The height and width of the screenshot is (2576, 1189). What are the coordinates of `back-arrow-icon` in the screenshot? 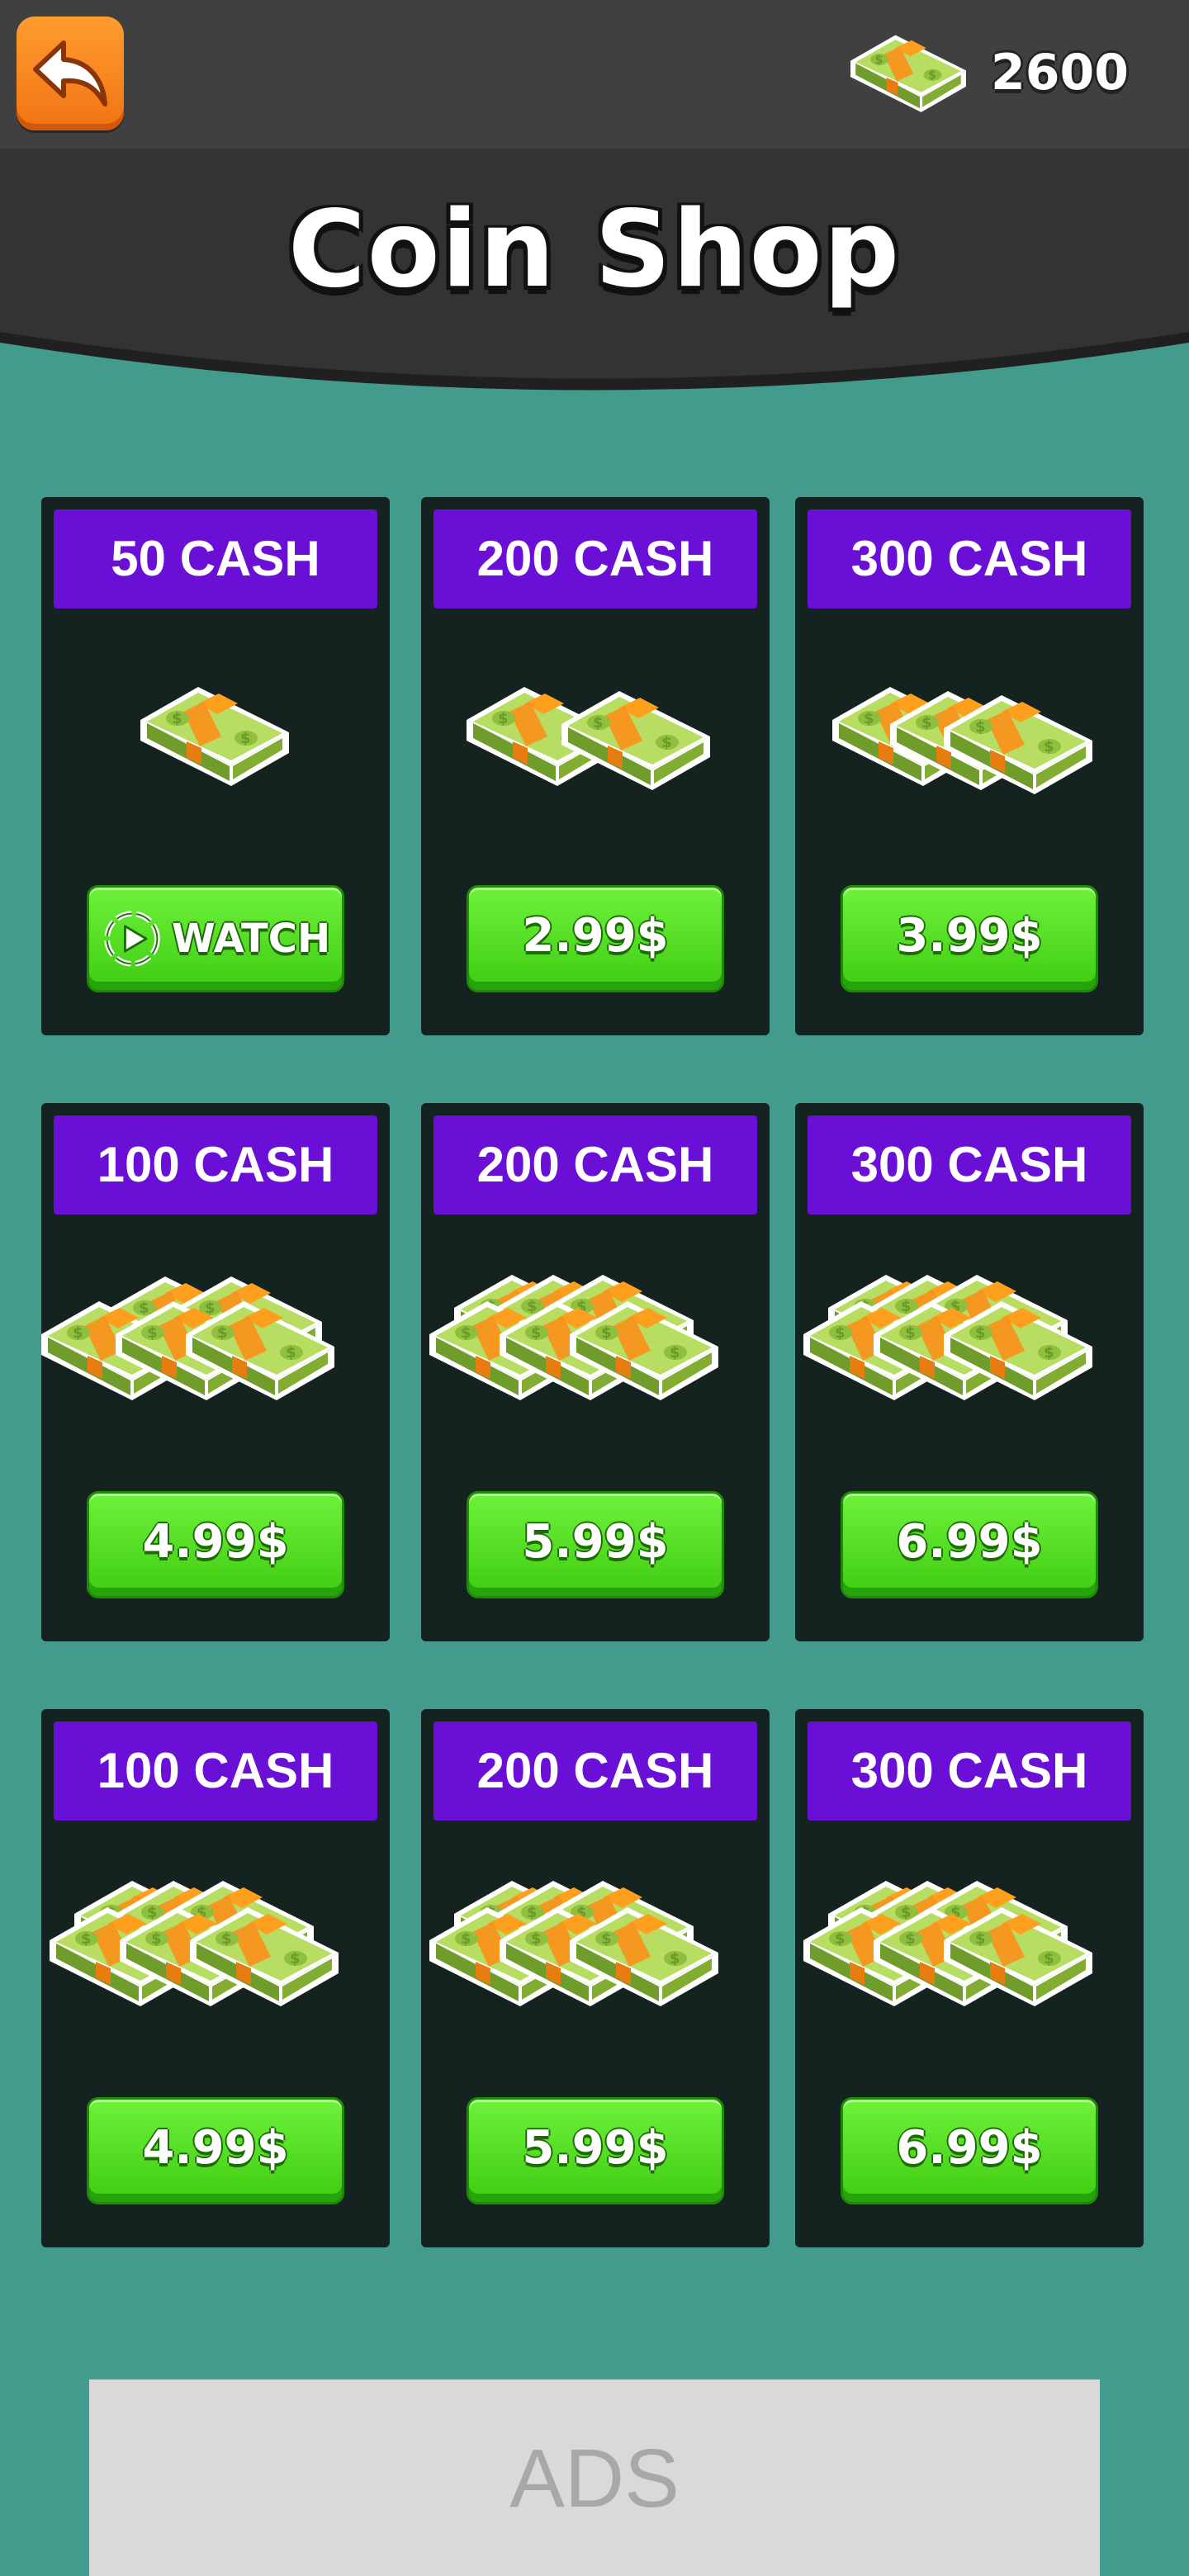 It's located at (70, 73).